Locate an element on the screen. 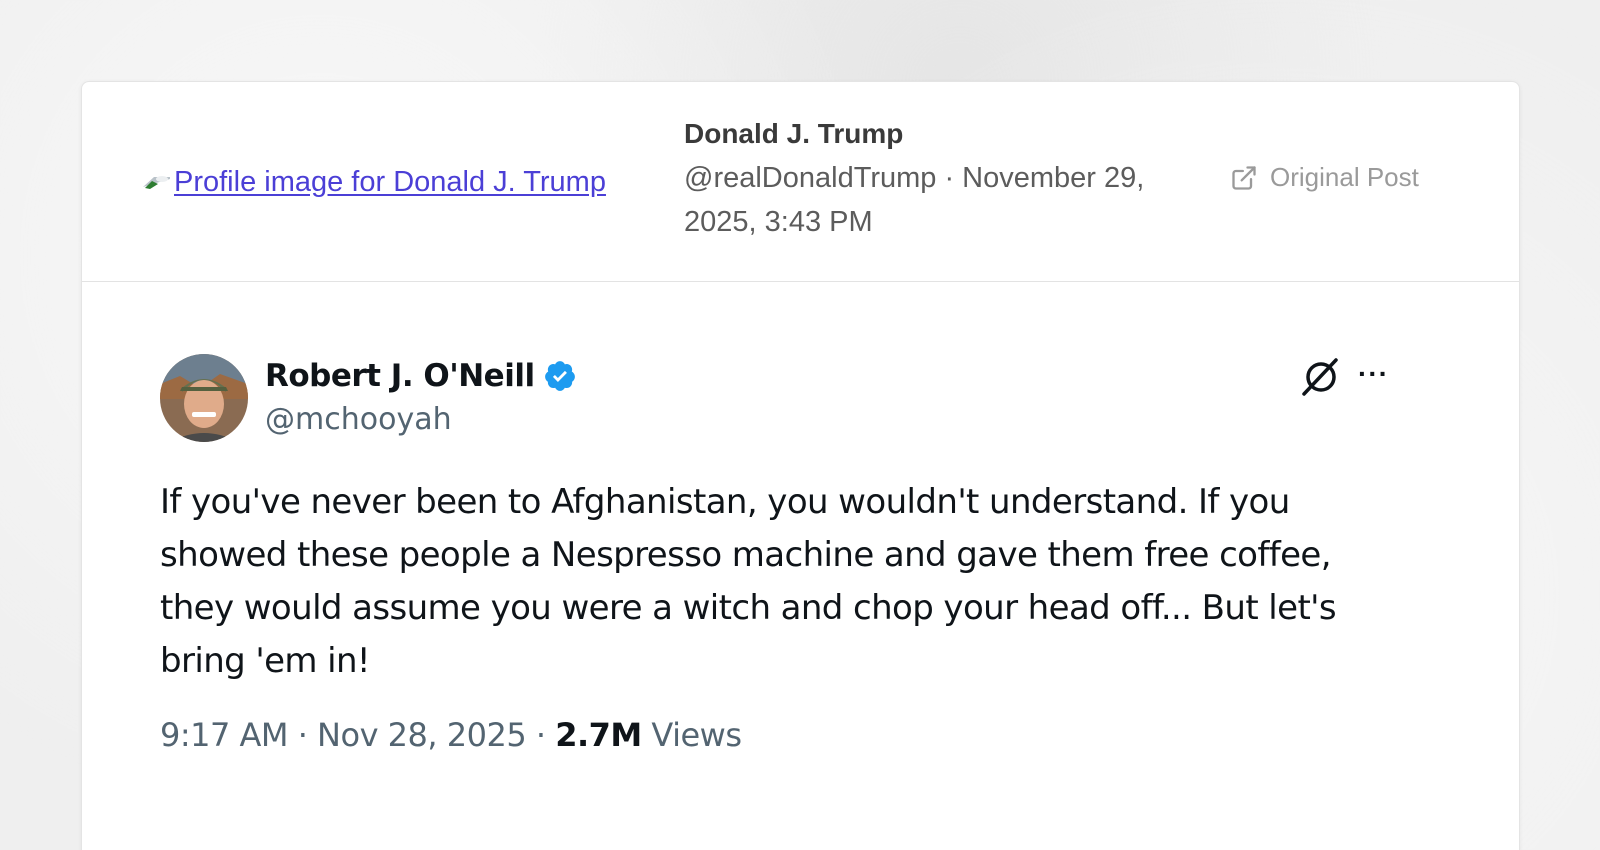 This screenshot has width=1600, height=850. original-post-link: Original Post is located at coordinates (1324, 177).